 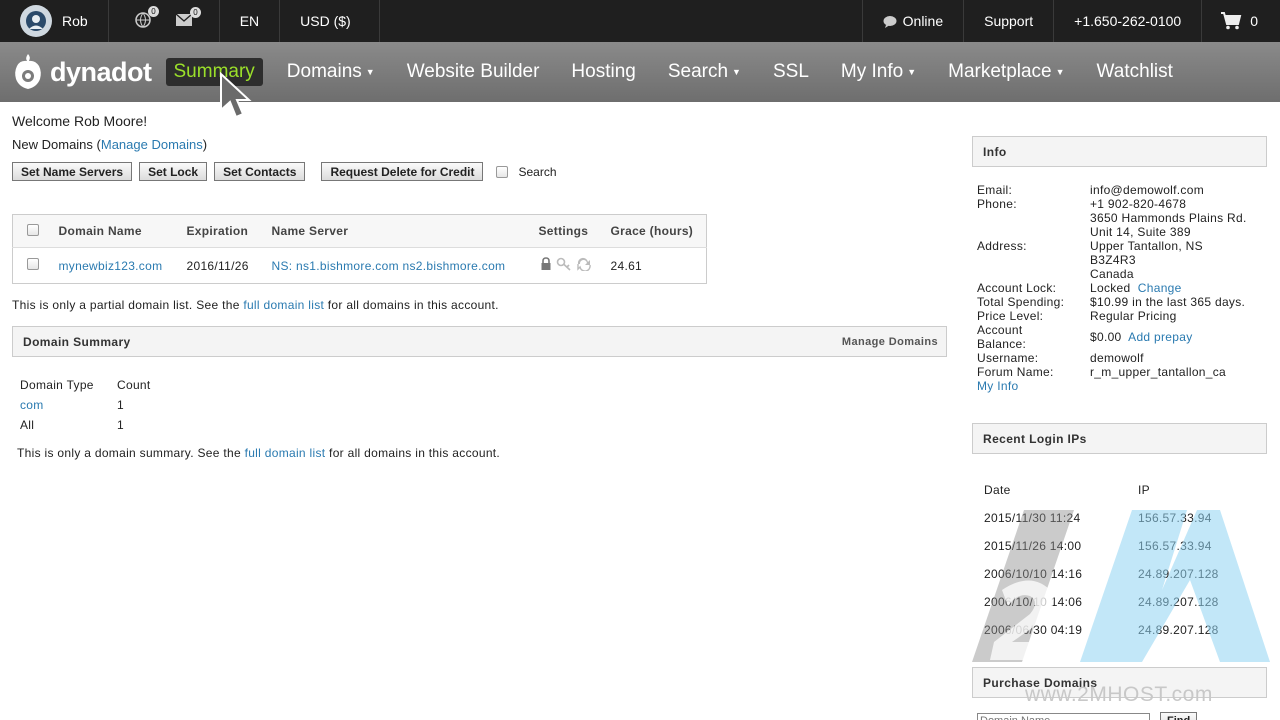 I want to click on purchase-domains-header: Purchase Domains, so click(x=1119, y=682).